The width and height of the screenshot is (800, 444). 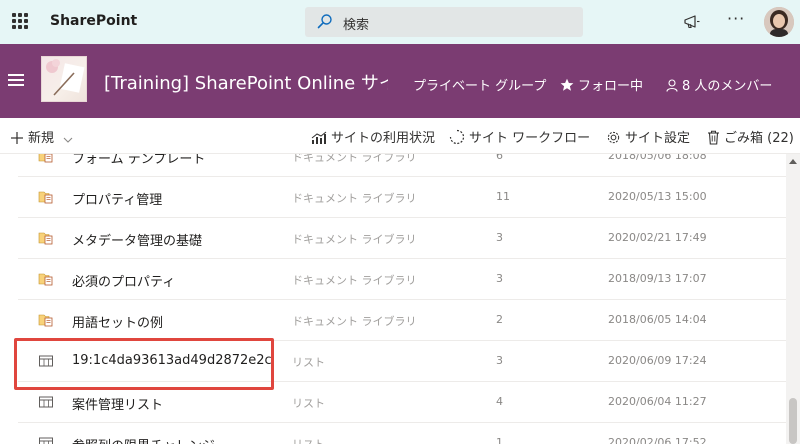 I want to click on site-usage-button: サイトの利用状況, so click(x=373, y=136).